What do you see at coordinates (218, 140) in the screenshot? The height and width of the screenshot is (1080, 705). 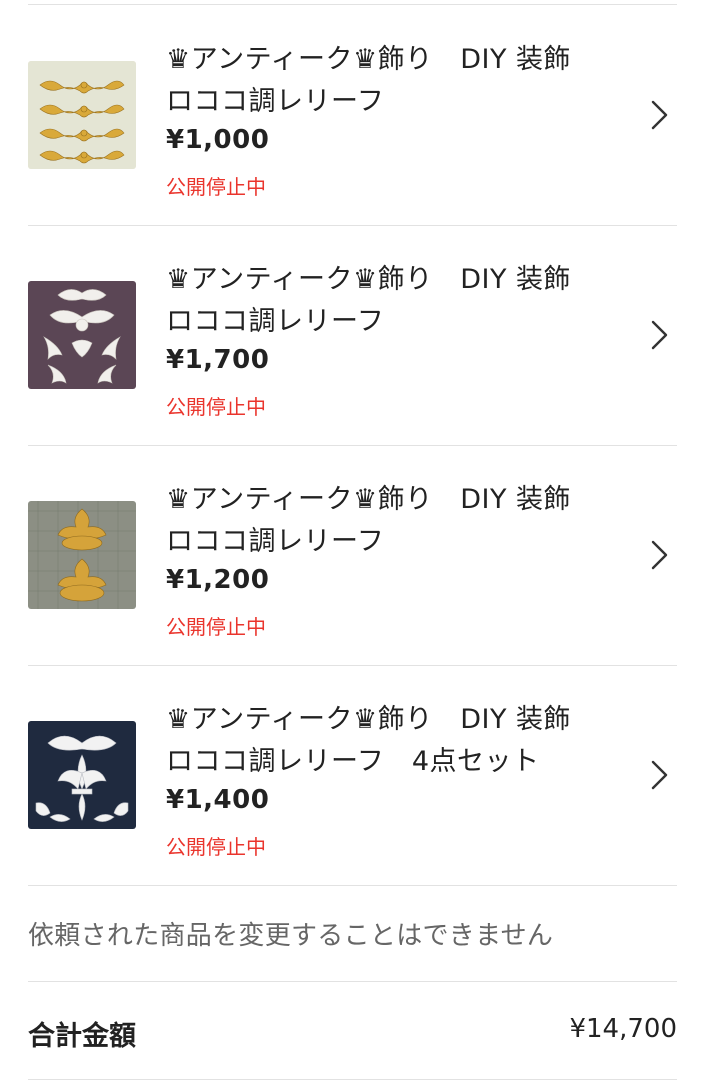 I see `item-price: ¥1,000` at bounding box center [218, 140].